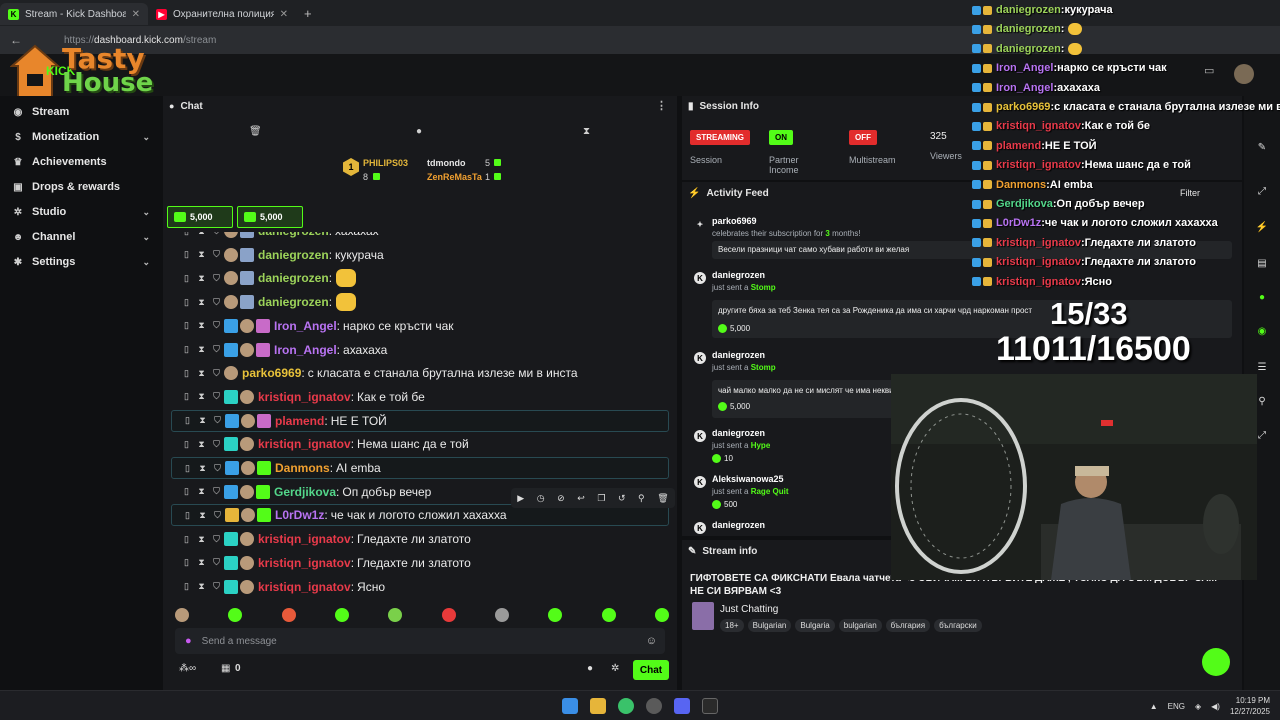 This screenshot has width=1280, height=720. What do you see at coordinates (622, 498) in the screenshot?
I see `undo-icon: ↺` at bounding box center [622, 498].